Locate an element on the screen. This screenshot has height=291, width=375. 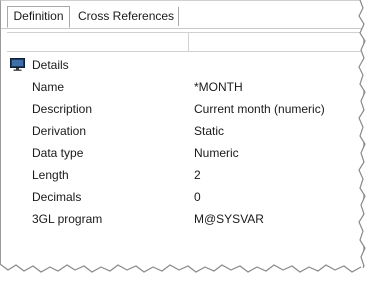
property-row-derivation: Derivation Static is located at coordinates (182, 131).